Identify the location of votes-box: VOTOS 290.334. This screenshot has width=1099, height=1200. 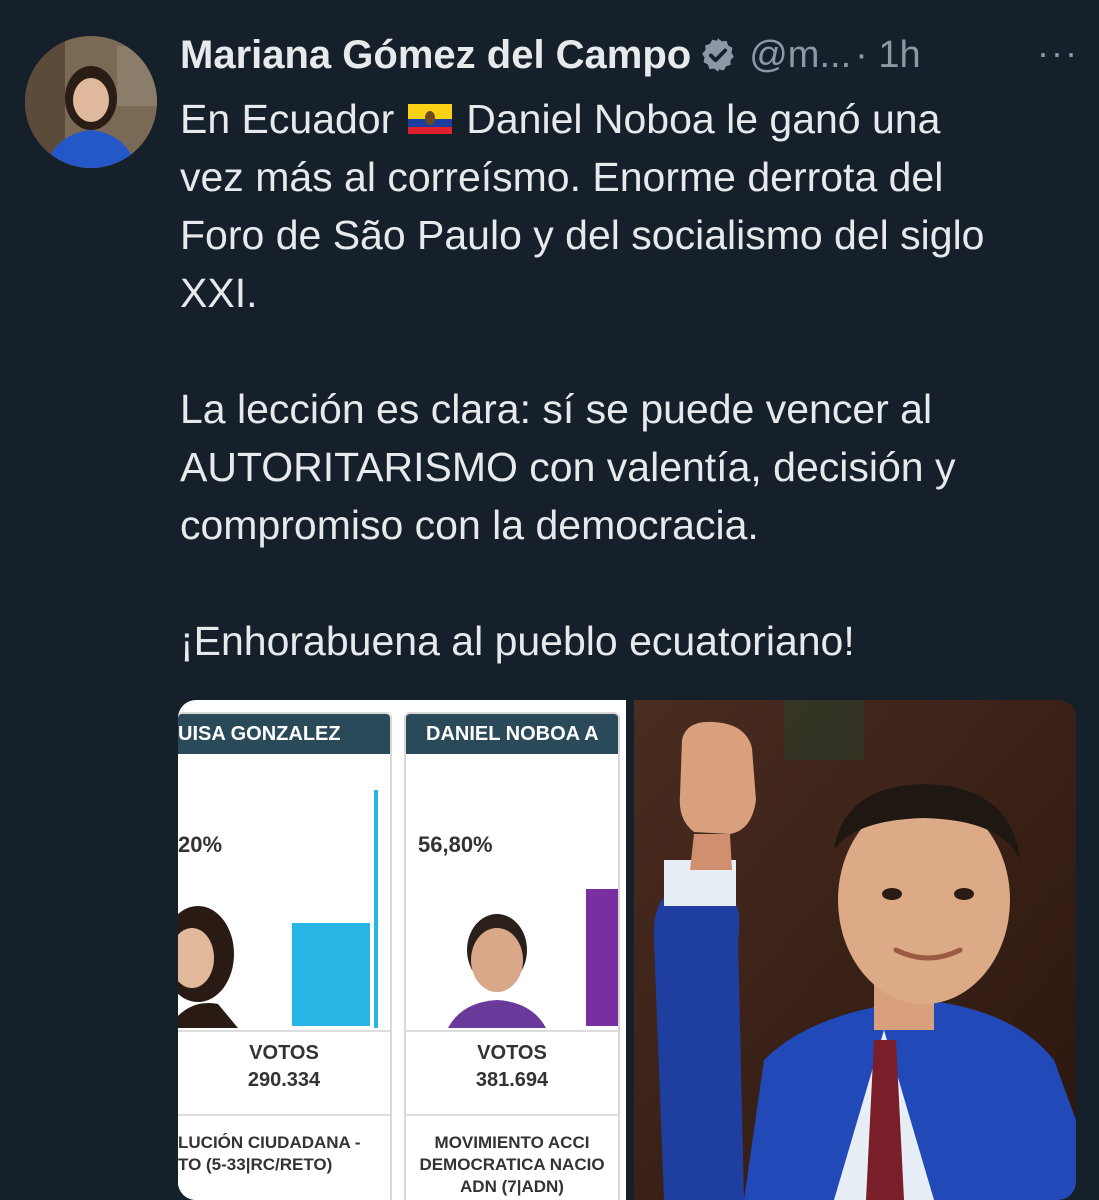
(284, 1070).